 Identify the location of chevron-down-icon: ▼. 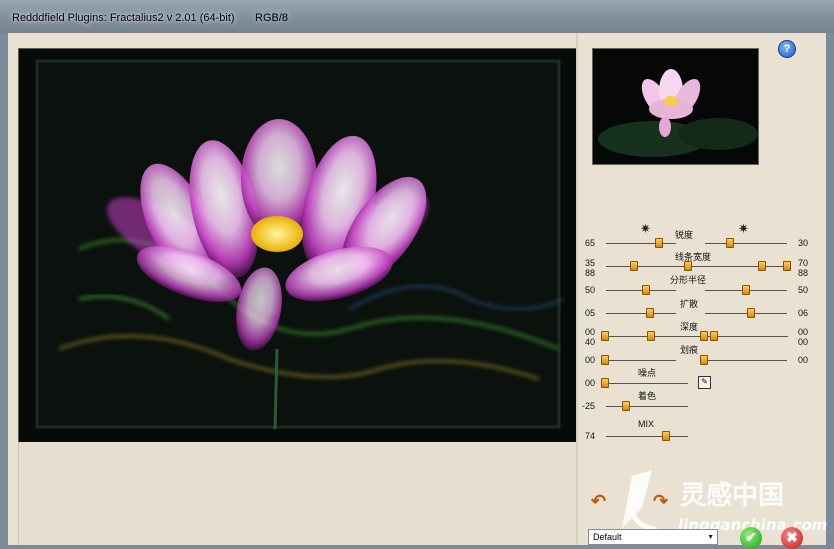
(710, 537).